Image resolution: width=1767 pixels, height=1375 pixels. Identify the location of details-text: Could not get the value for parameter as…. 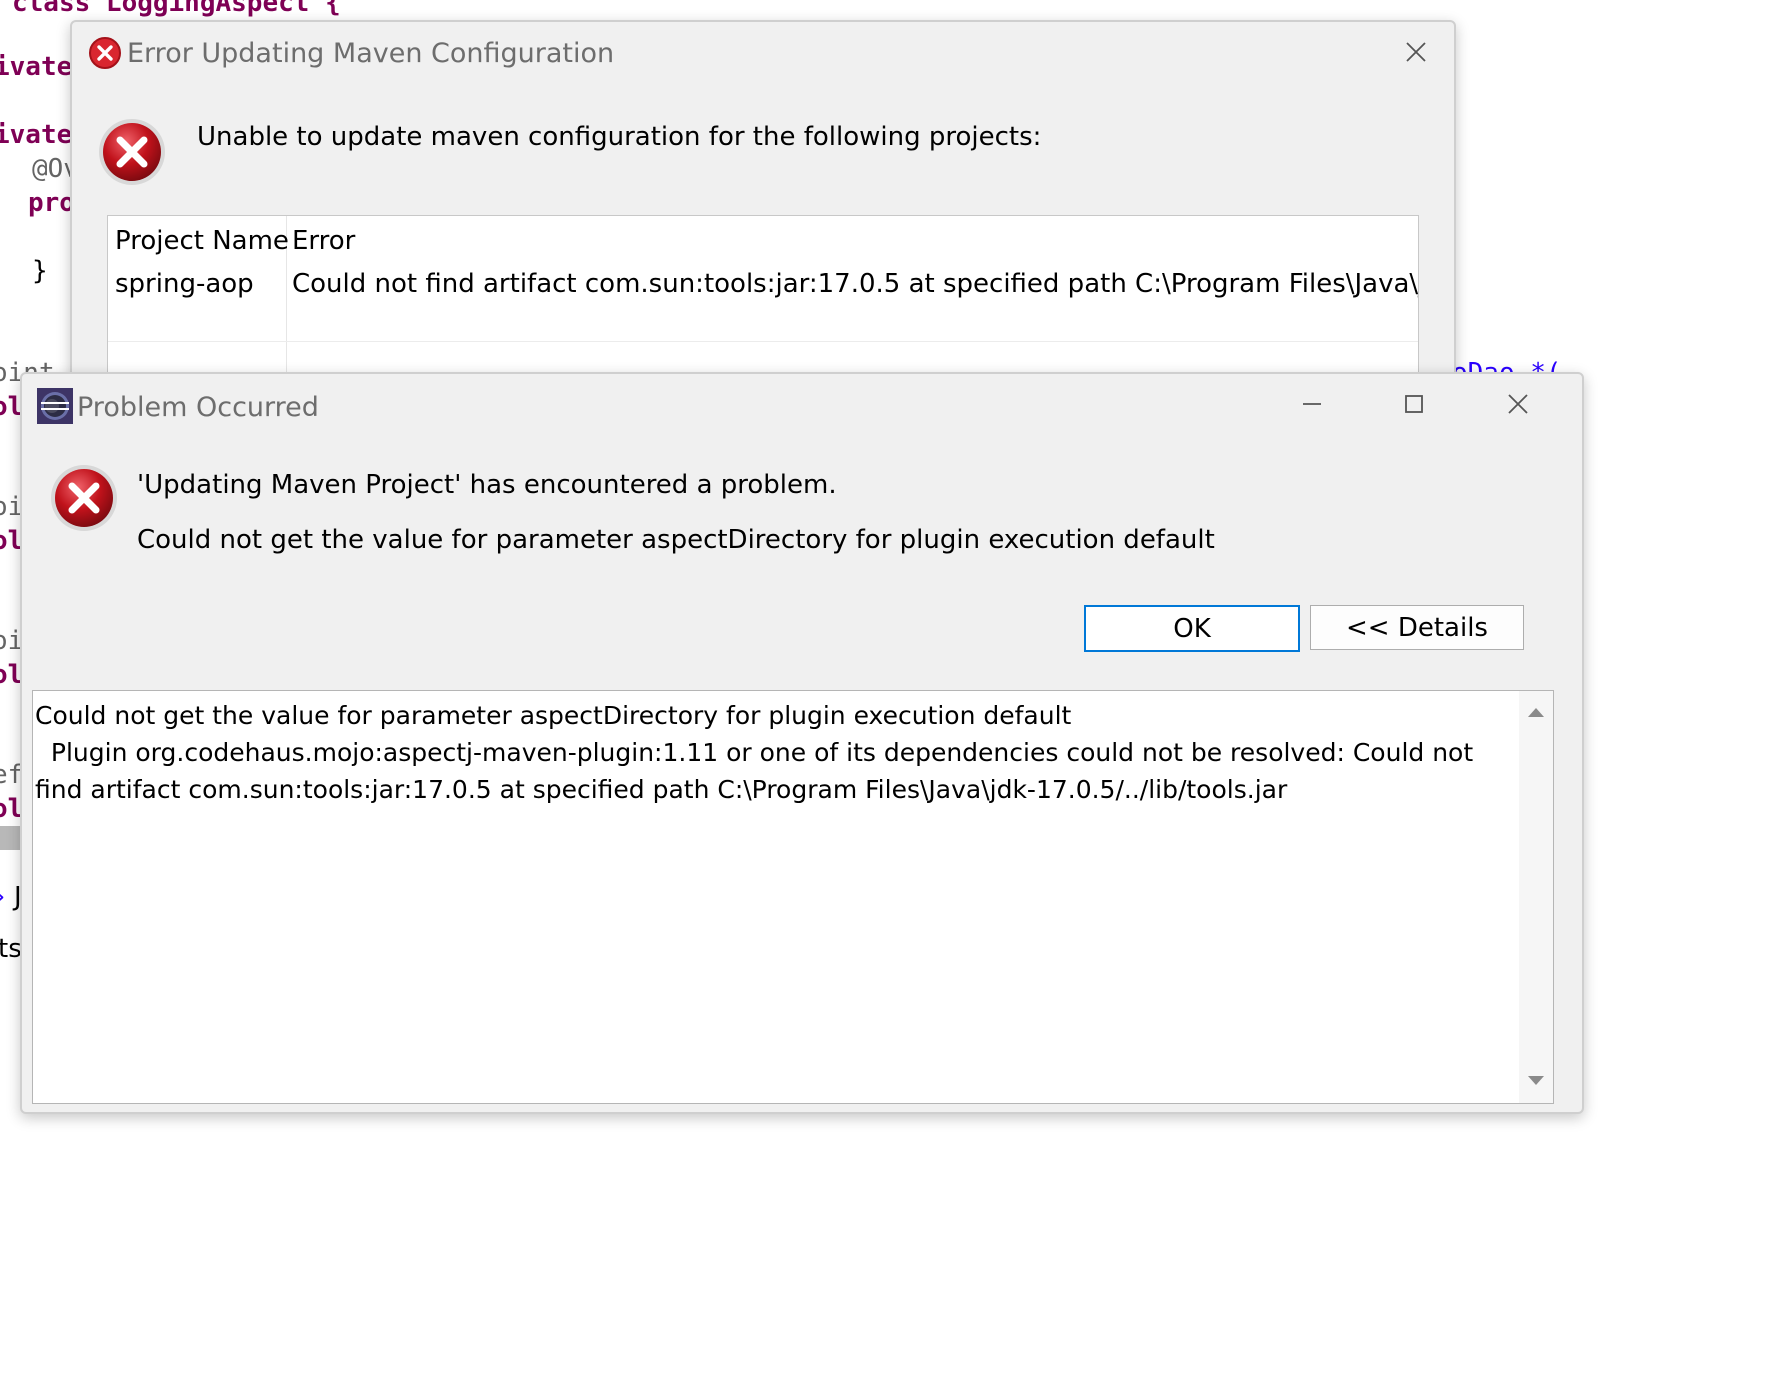
(754, 752).